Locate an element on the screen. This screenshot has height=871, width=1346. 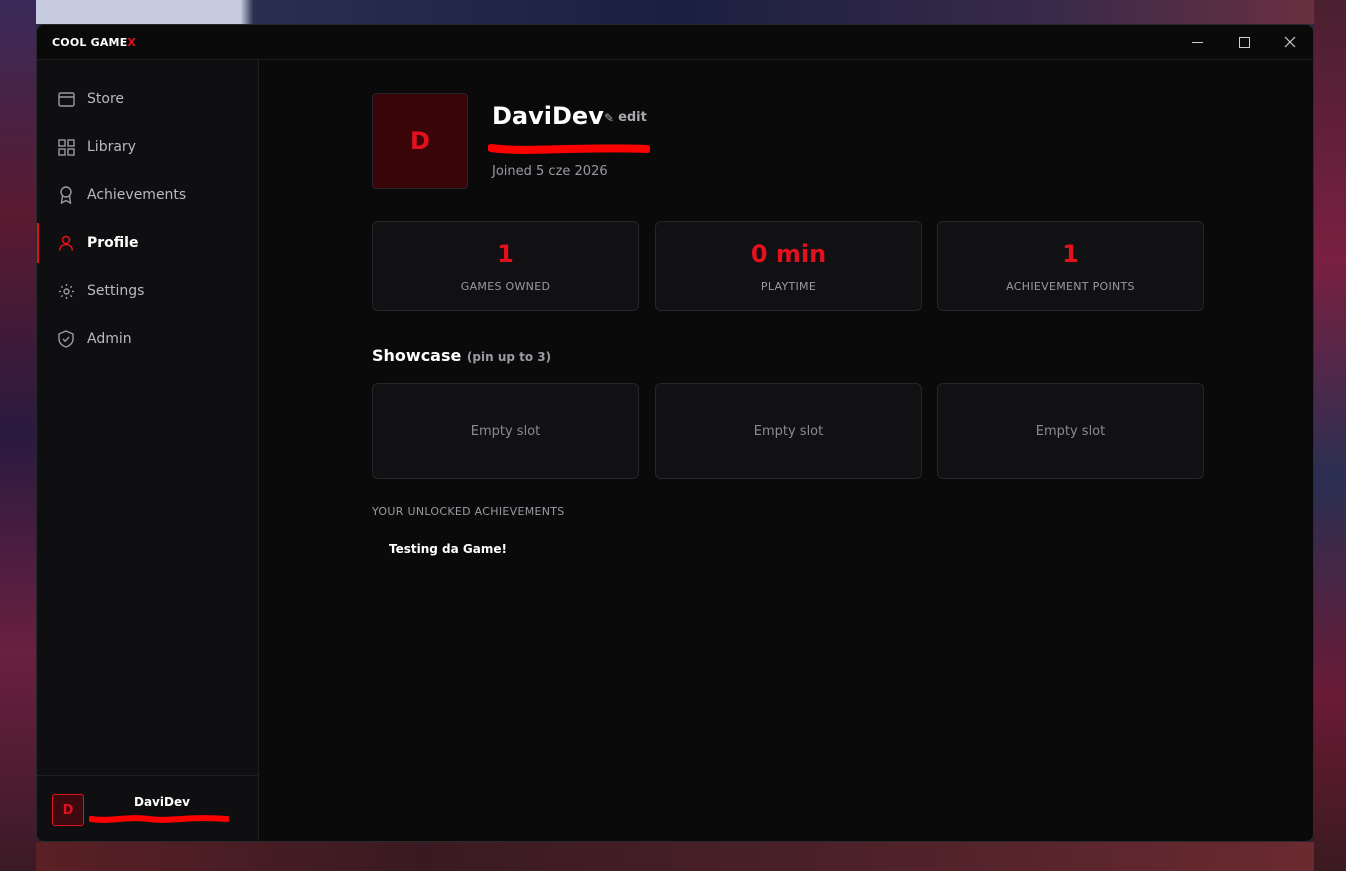
edit-label: edit is located at coordinates (632, 117).